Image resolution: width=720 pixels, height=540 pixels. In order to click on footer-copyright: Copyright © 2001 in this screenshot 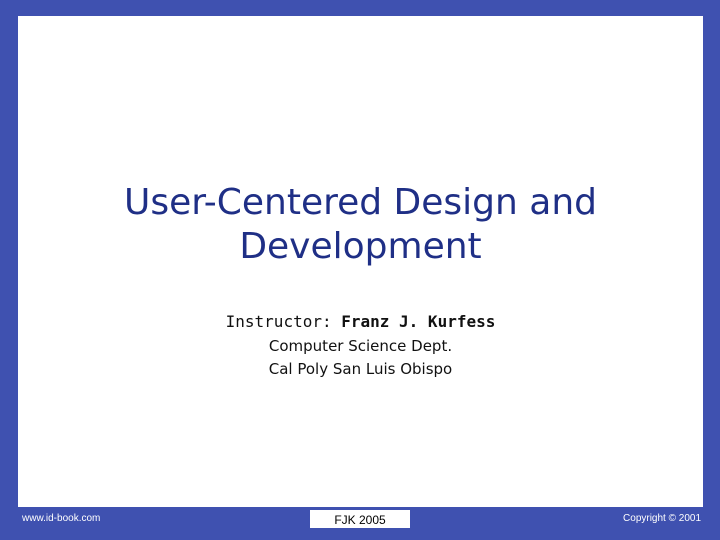, I will do `click(662, 518)`.